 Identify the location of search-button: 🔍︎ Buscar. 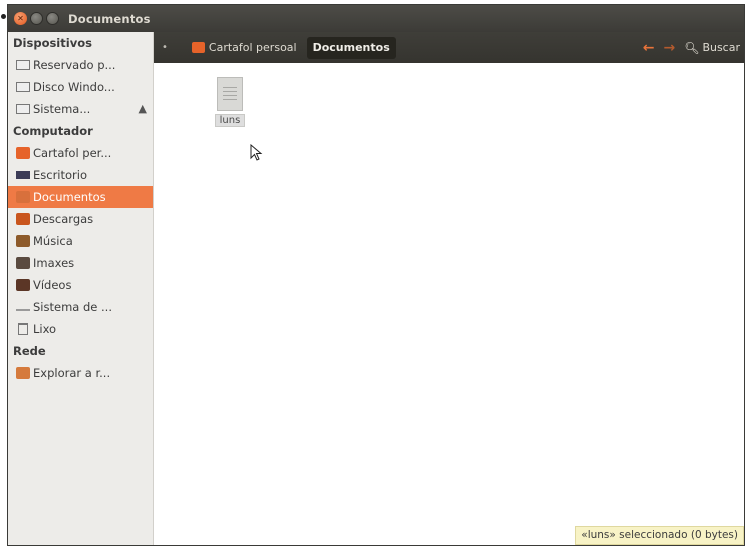
(712, 48).